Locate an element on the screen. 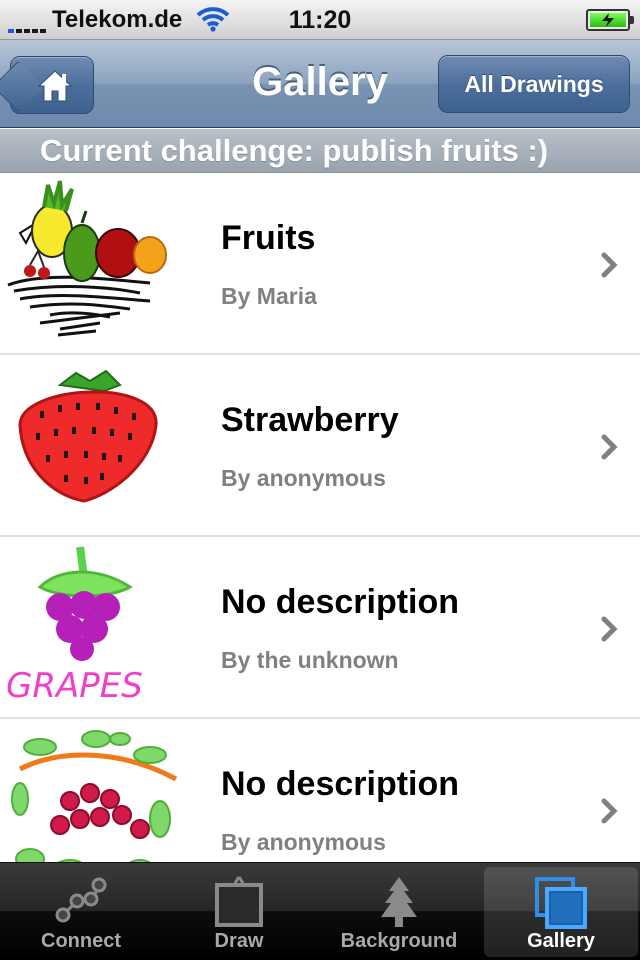 The width and height of the screenshot is (640, 960). gallery-frames-icon is located at coordinates (561, 903).